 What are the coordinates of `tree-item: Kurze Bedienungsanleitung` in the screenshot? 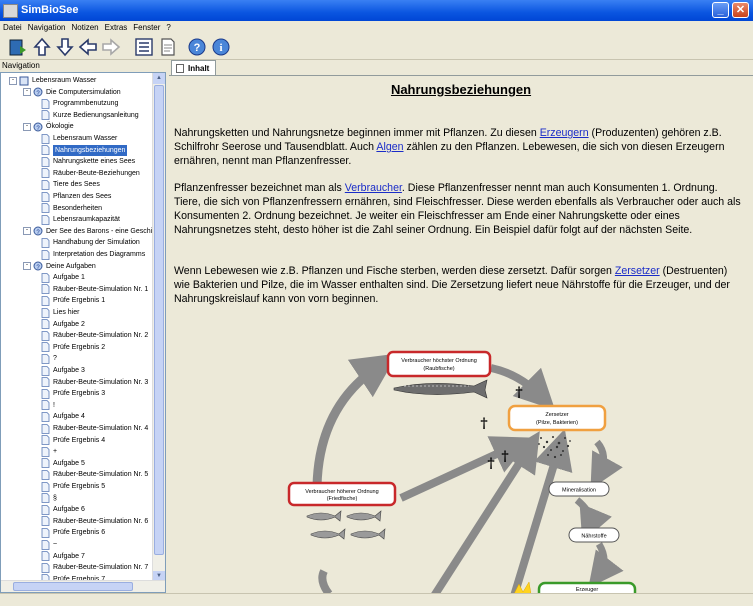 It's located at (90, 115).